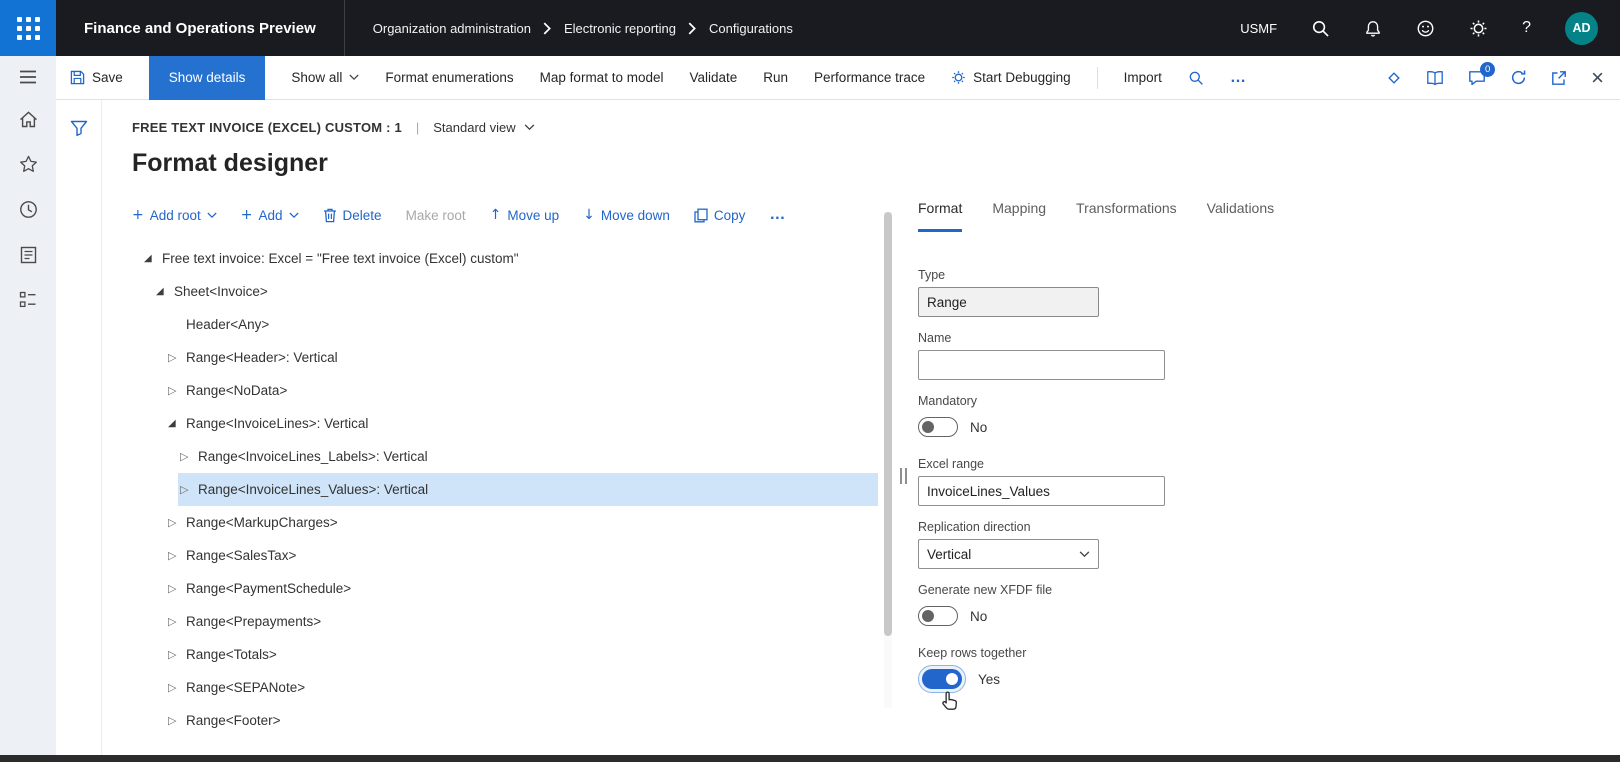 The height and width of the screenshot is (762, 1620). What do you see at coordinates (620, 28) in the screenshot?
I see `breadcrumb-item: Electronic reporting` at bounding box center [620, 28].